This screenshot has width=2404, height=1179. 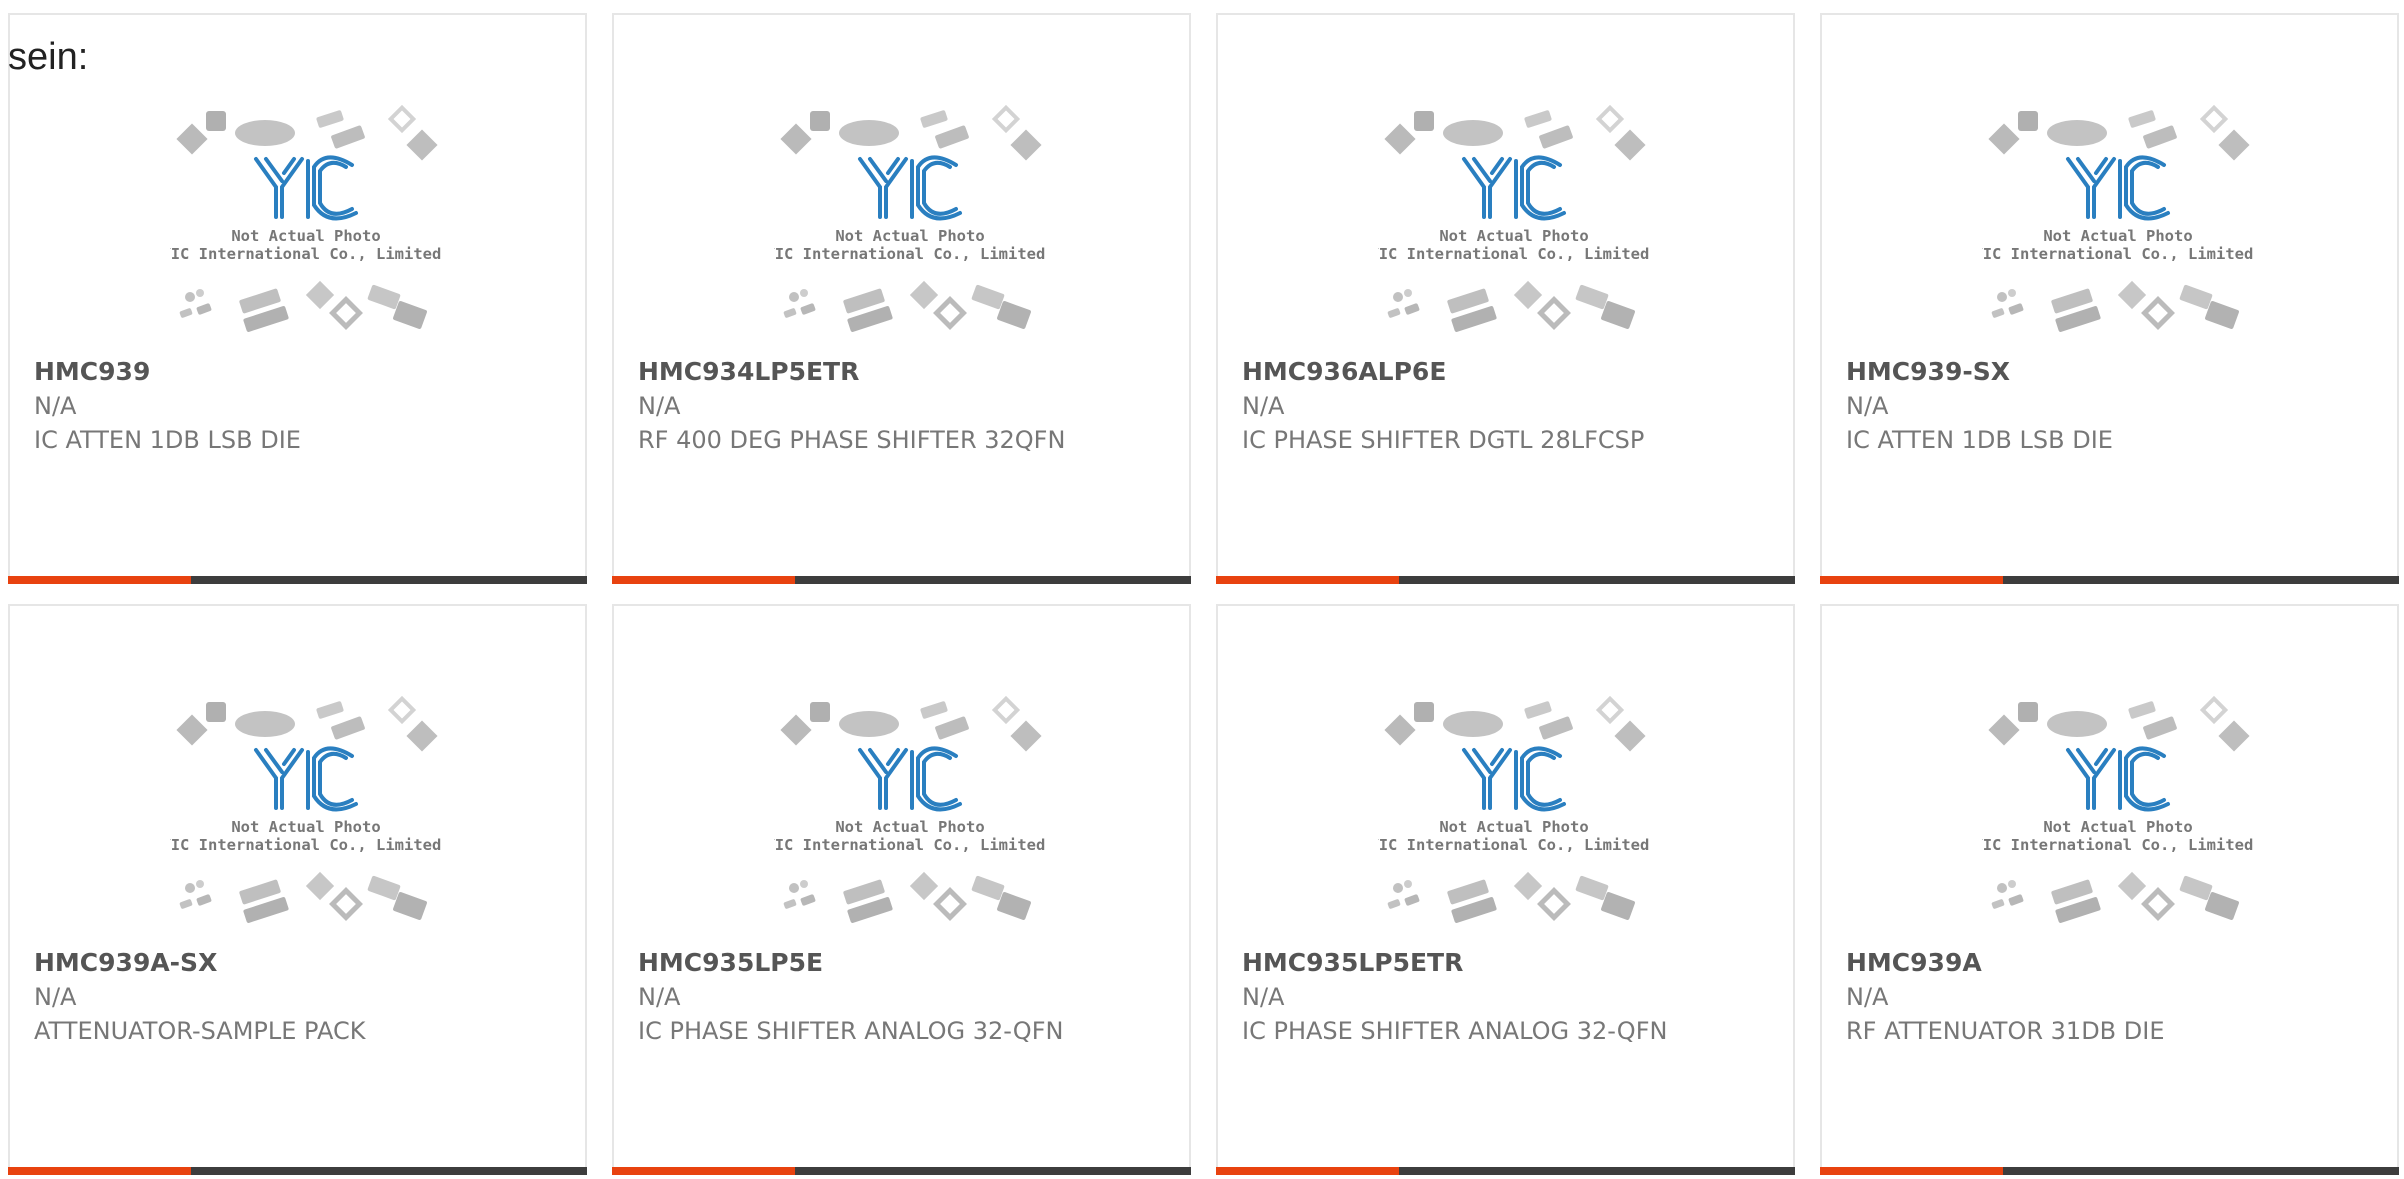 What do you see at coordinates (2061, 963) in the screenshot?
I see `product-part-number: HMC939A` at bounding box center [2061, 963].